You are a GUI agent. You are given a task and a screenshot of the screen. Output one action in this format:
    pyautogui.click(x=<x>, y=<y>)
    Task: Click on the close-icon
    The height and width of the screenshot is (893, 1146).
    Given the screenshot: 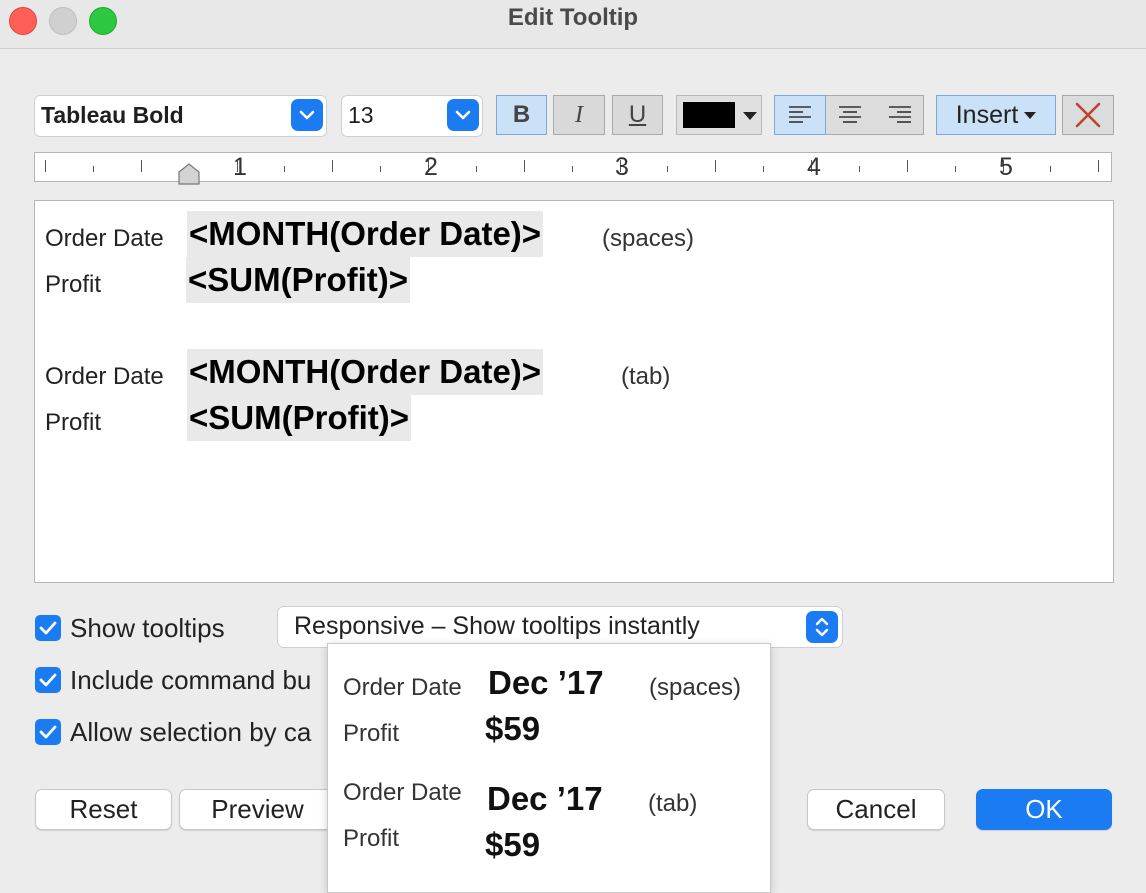 What is the action you would take?
    pyautogui.click(x=1088, y=115)
    